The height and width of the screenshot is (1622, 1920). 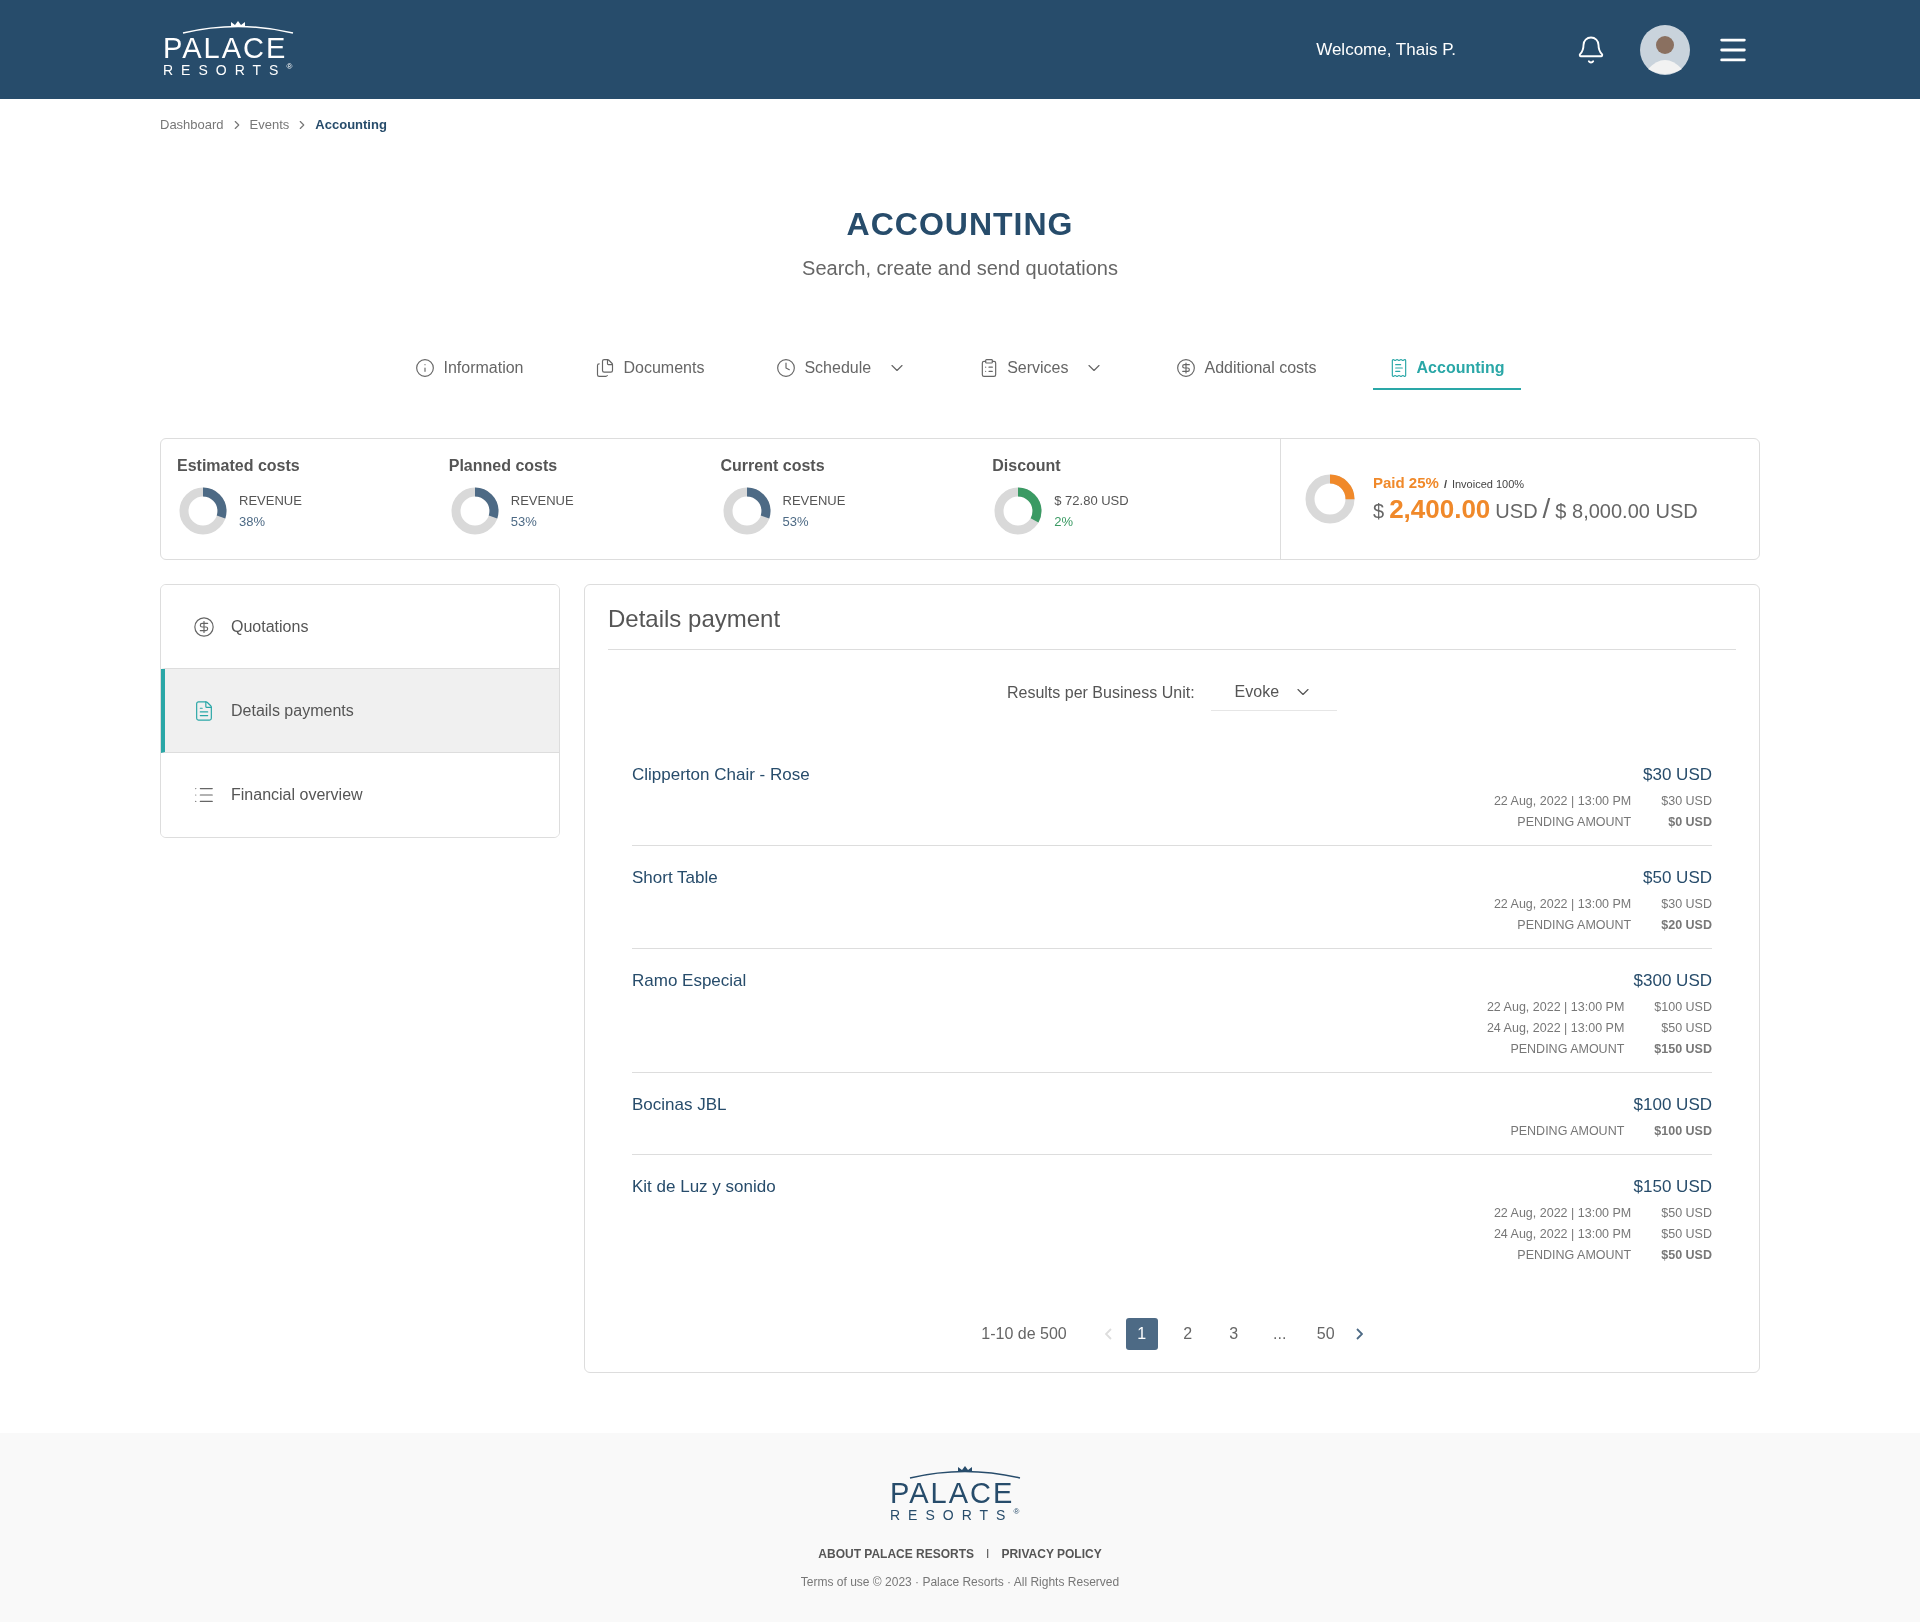 What do you see at coordinates (1686, 1255) in the screenshot?
I see `pending-amount: $50 USD` at bounding box center [1686, 1255].